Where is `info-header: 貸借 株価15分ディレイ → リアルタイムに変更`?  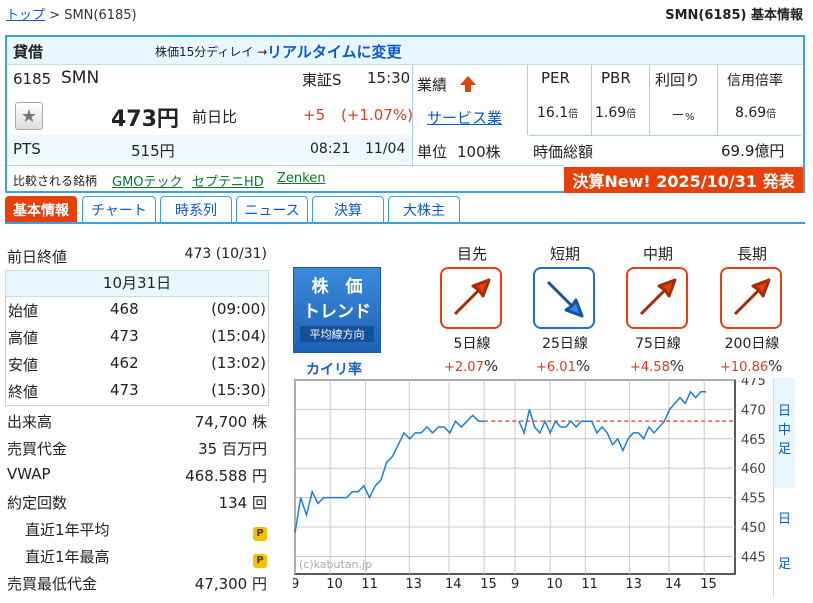 info-header: 貸借 株価15分ディレイ → リアルタイムに変更 is located at coordinates (405, 51).